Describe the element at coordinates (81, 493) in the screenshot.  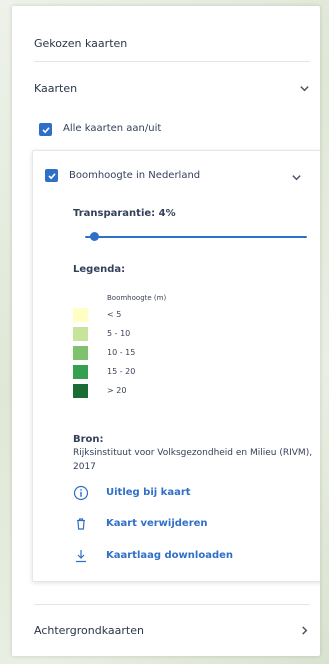
I see `info-icon` at that location.